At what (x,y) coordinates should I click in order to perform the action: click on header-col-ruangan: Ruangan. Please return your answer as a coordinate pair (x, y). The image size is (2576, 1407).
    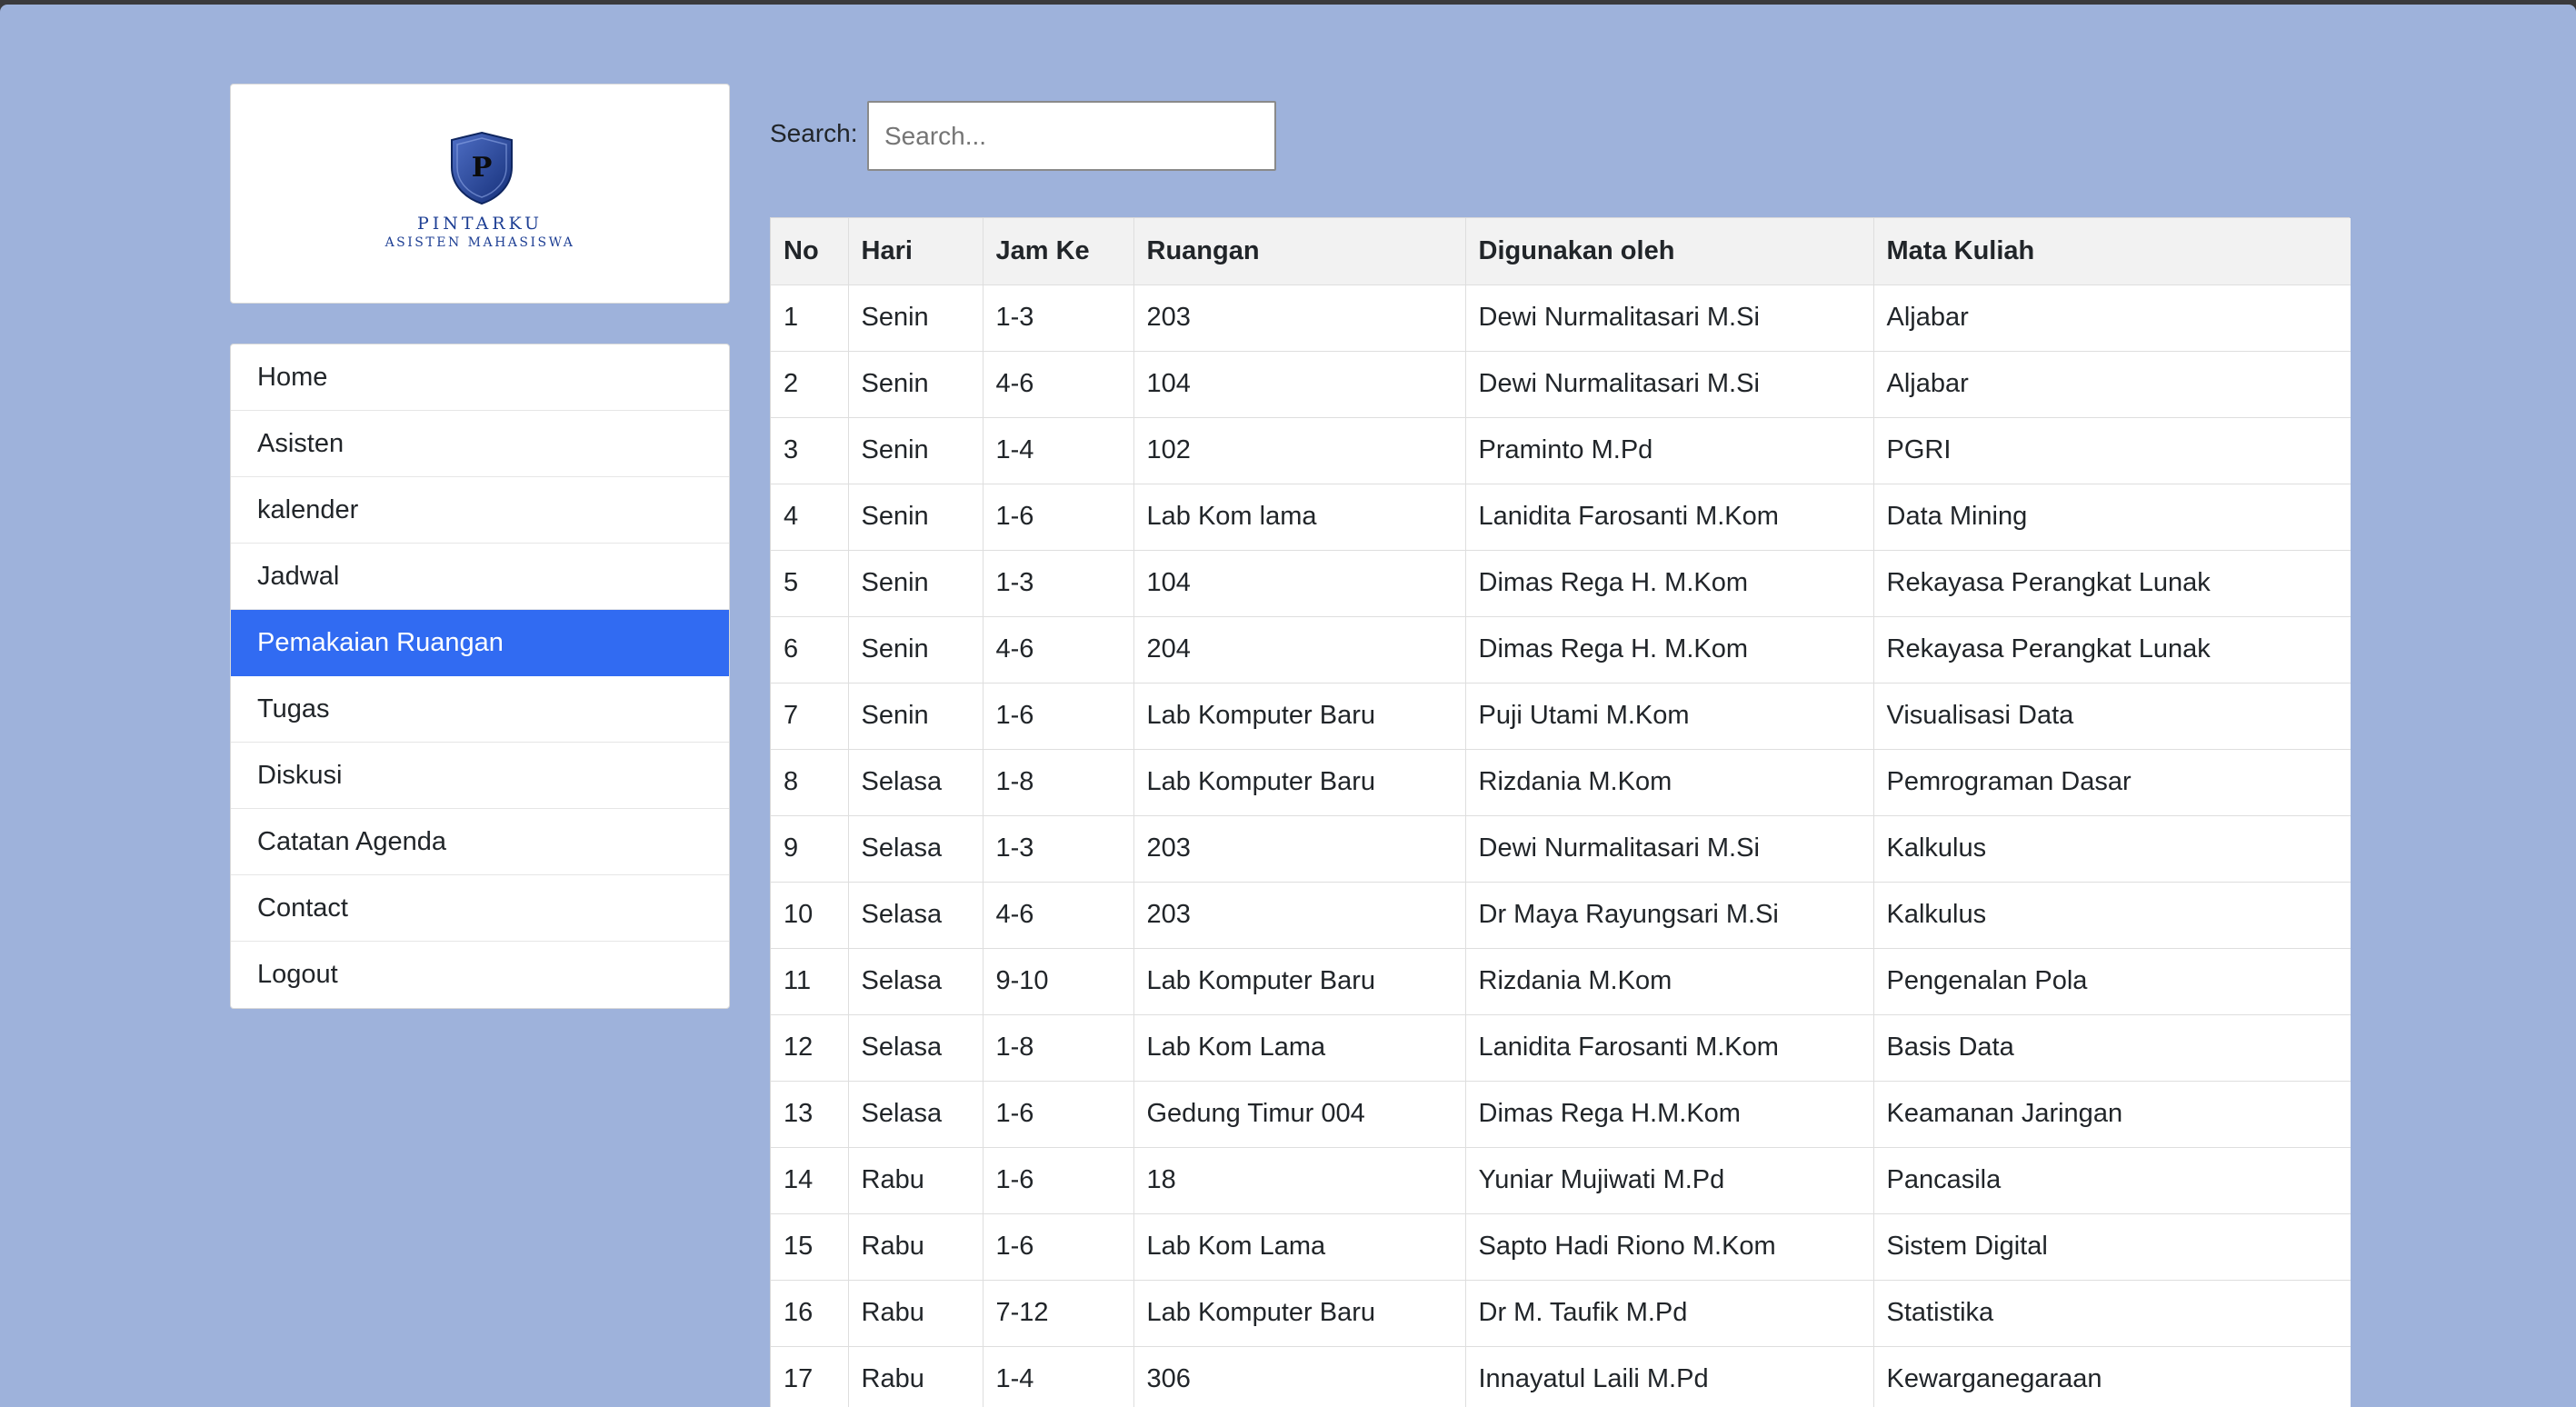
    Looking at the image, I should click on (1299, 251).